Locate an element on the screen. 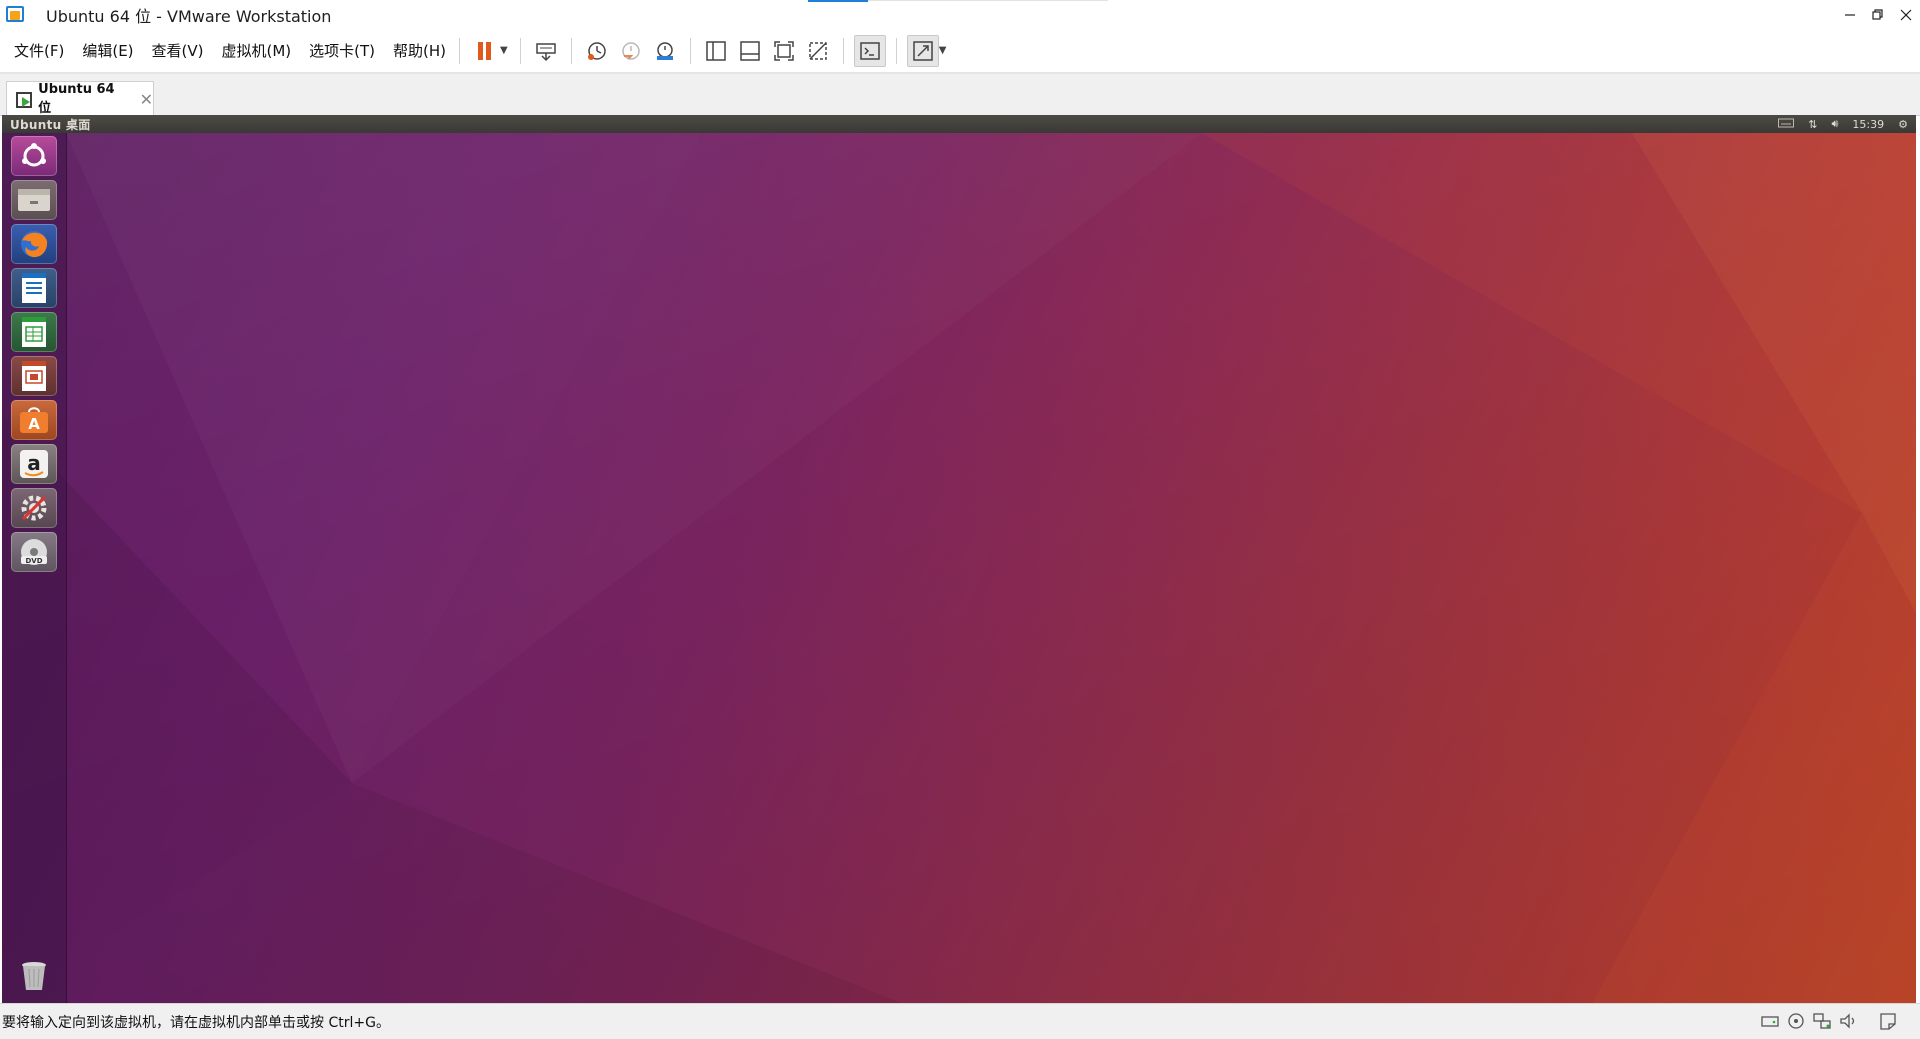  launcher-calc is located at coordinates (34, 332).